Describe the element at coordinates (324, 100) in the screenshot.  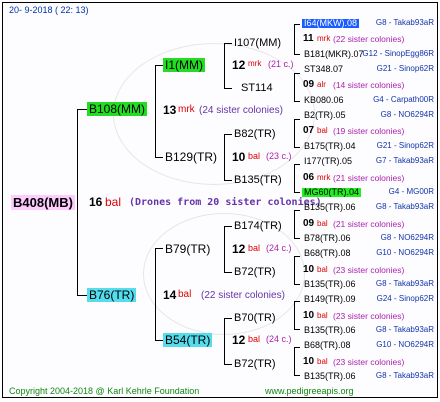
I see `gen4-queen: KB080.06` at that location.